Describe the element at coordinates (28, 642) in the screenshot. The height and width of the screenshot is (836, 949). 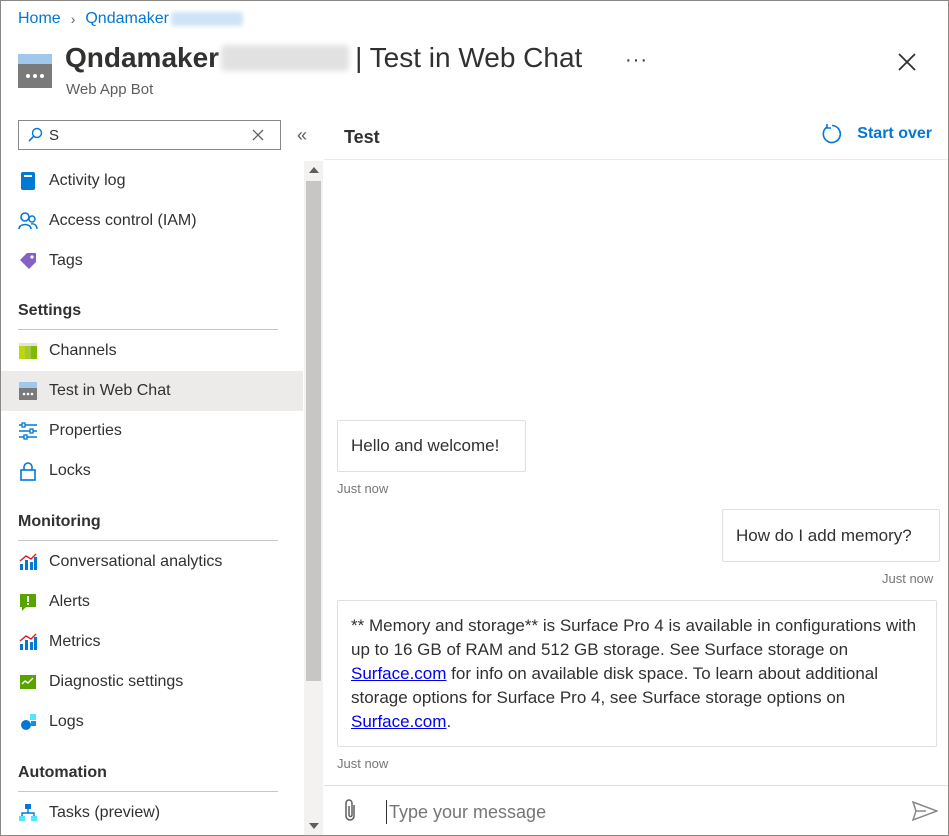
I see `metrics-icon` at that location.